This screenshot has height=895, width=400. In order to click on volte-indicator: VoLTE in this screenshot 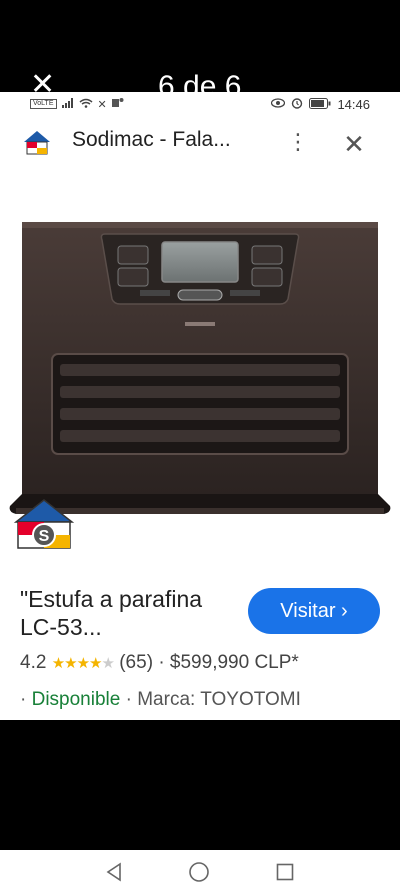, I will do `click(43, 104)`.